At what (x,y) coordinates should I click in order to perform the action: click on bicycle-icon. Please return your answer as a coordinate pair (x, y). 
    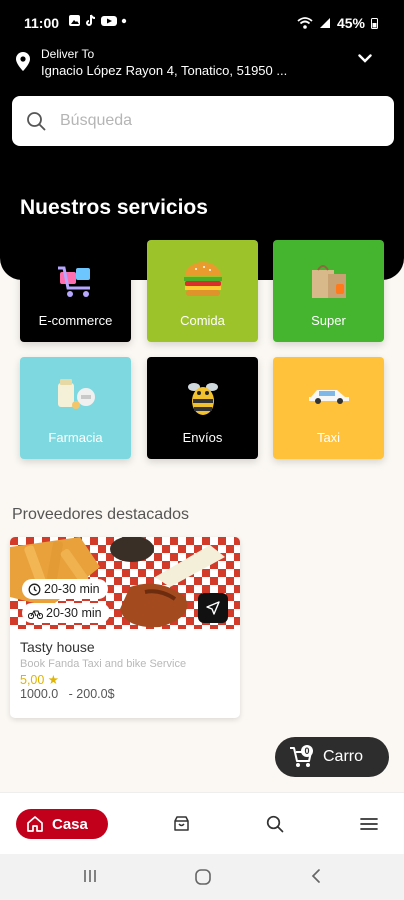
    Looking at the image, I should click on (35, 614).